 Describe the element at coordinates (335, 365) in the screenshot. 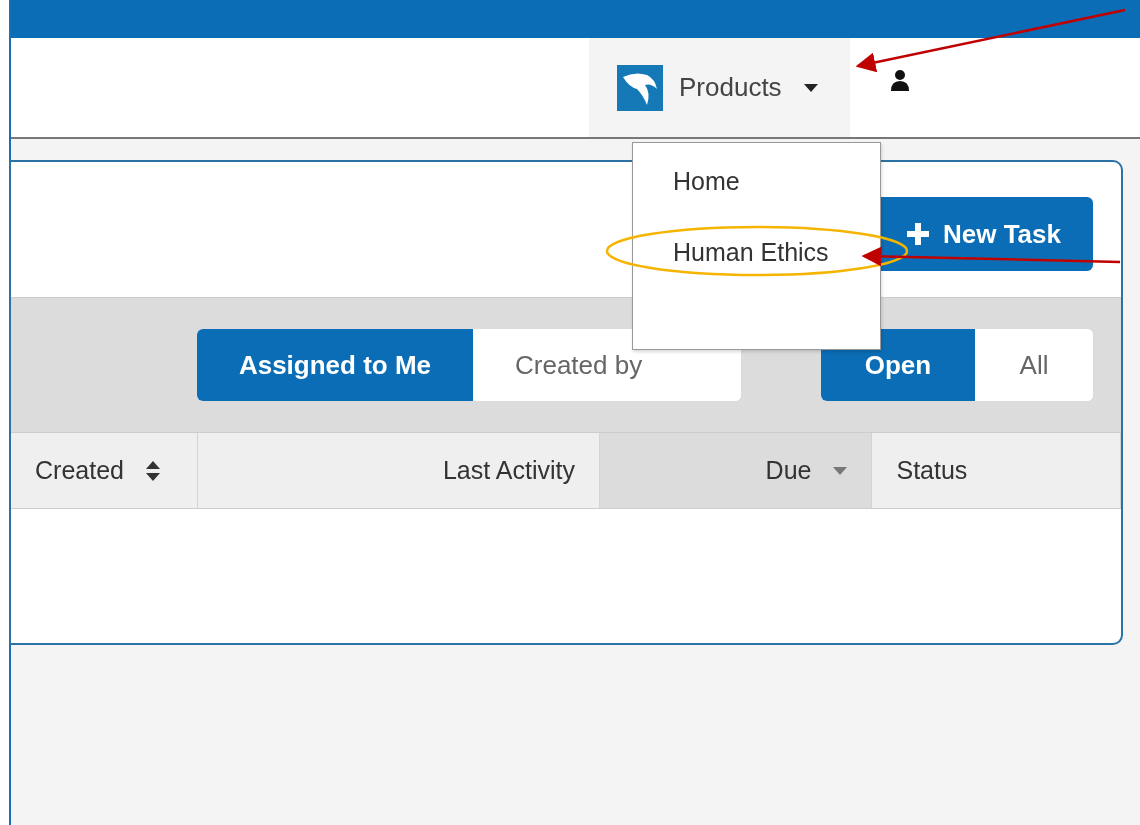

I see `filter-toggle: Assigned to Me` at that location.